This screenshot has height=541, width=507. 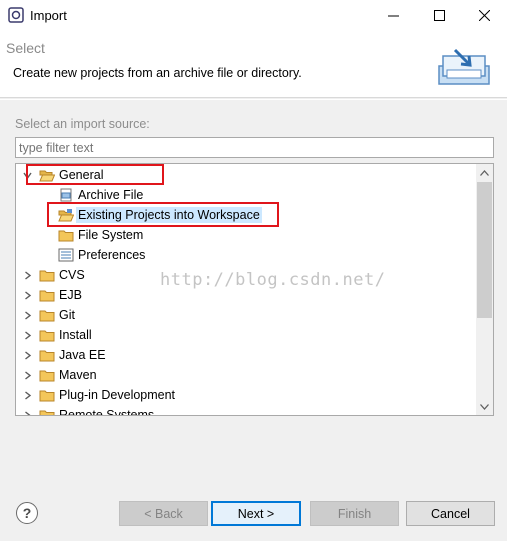 What do you see at coordinates (48, 15) in the screenshot?
I see `window-title: Import` at bounding box center [48, 15].